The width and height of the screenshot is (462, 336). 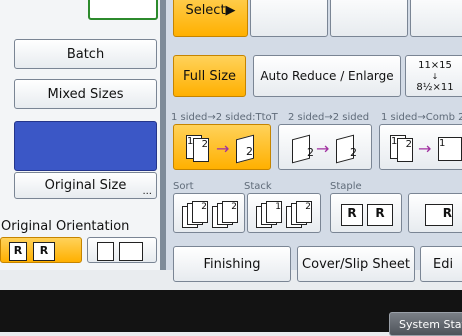 What do you see at coordinates (85, 146) in the screenshot?
I see `original-size-panel` at bounding box center [85, 146].